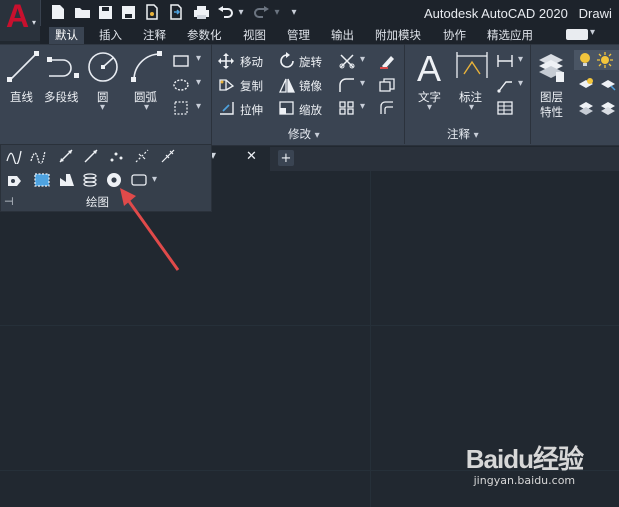  Describe the element at coordinates (524, 459) in the screenshot. I see `watermark-brand: Baidu经验` at that location.